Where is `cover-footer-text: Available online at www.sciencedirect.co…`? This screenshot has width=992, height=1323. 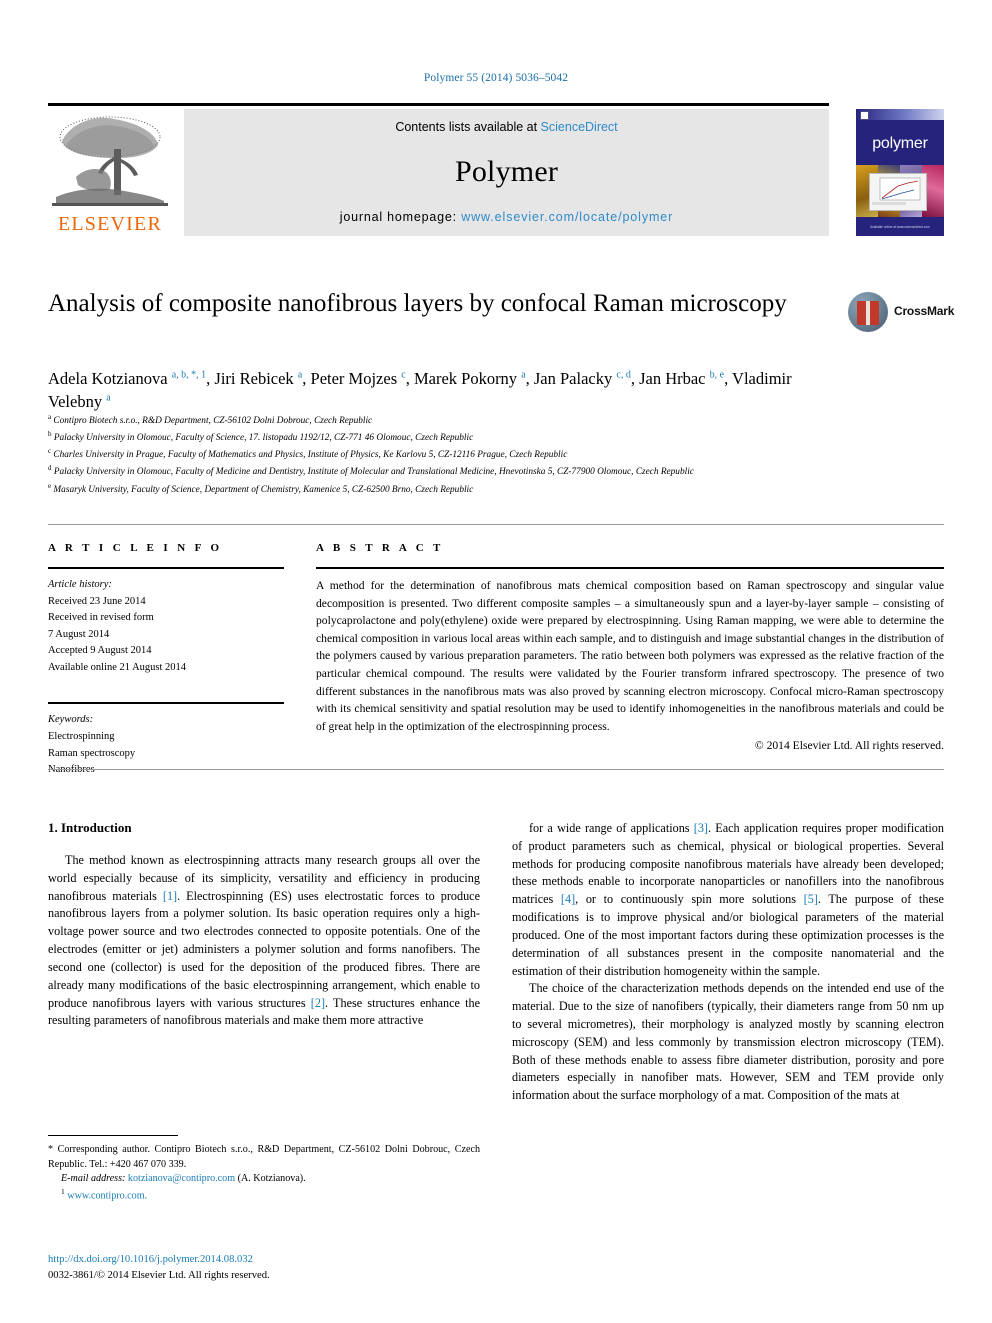
cover-footer-text: Available online at www.sciencedirect.co… is located at coordinates (900, 227).